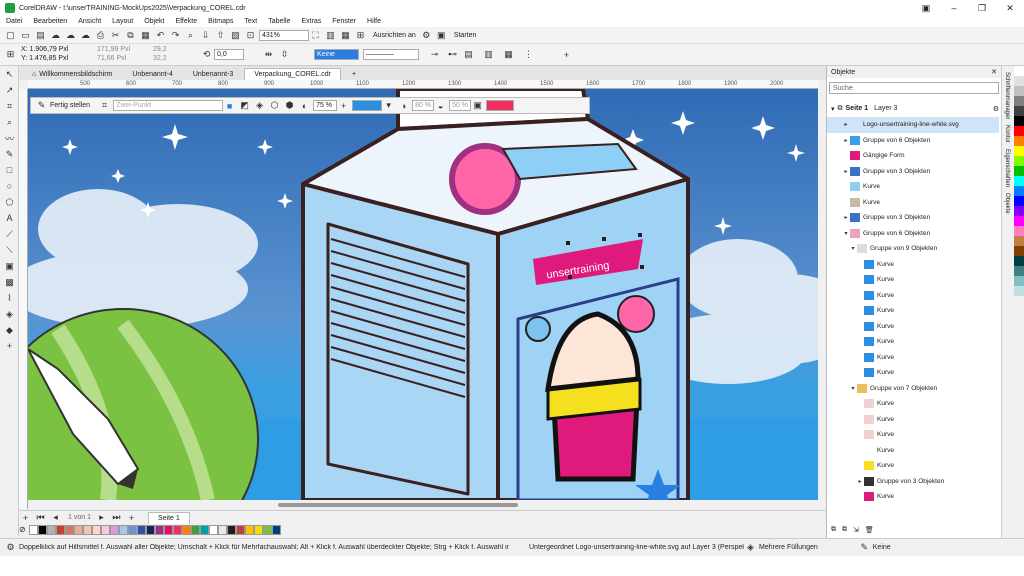 This screenshot has width=1024, height=576. What do you see at coordinates (1010, 8) in the screenshot?
I see `close-button: ✕` at bounding box center [1010, 8].